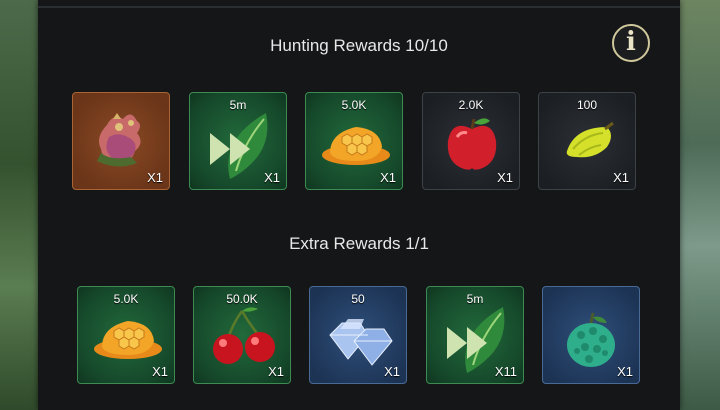 The width and height of the screenshot is (720, 410). I want to click on reward-item-cherries: 50.0K X1, so click(242, 335).